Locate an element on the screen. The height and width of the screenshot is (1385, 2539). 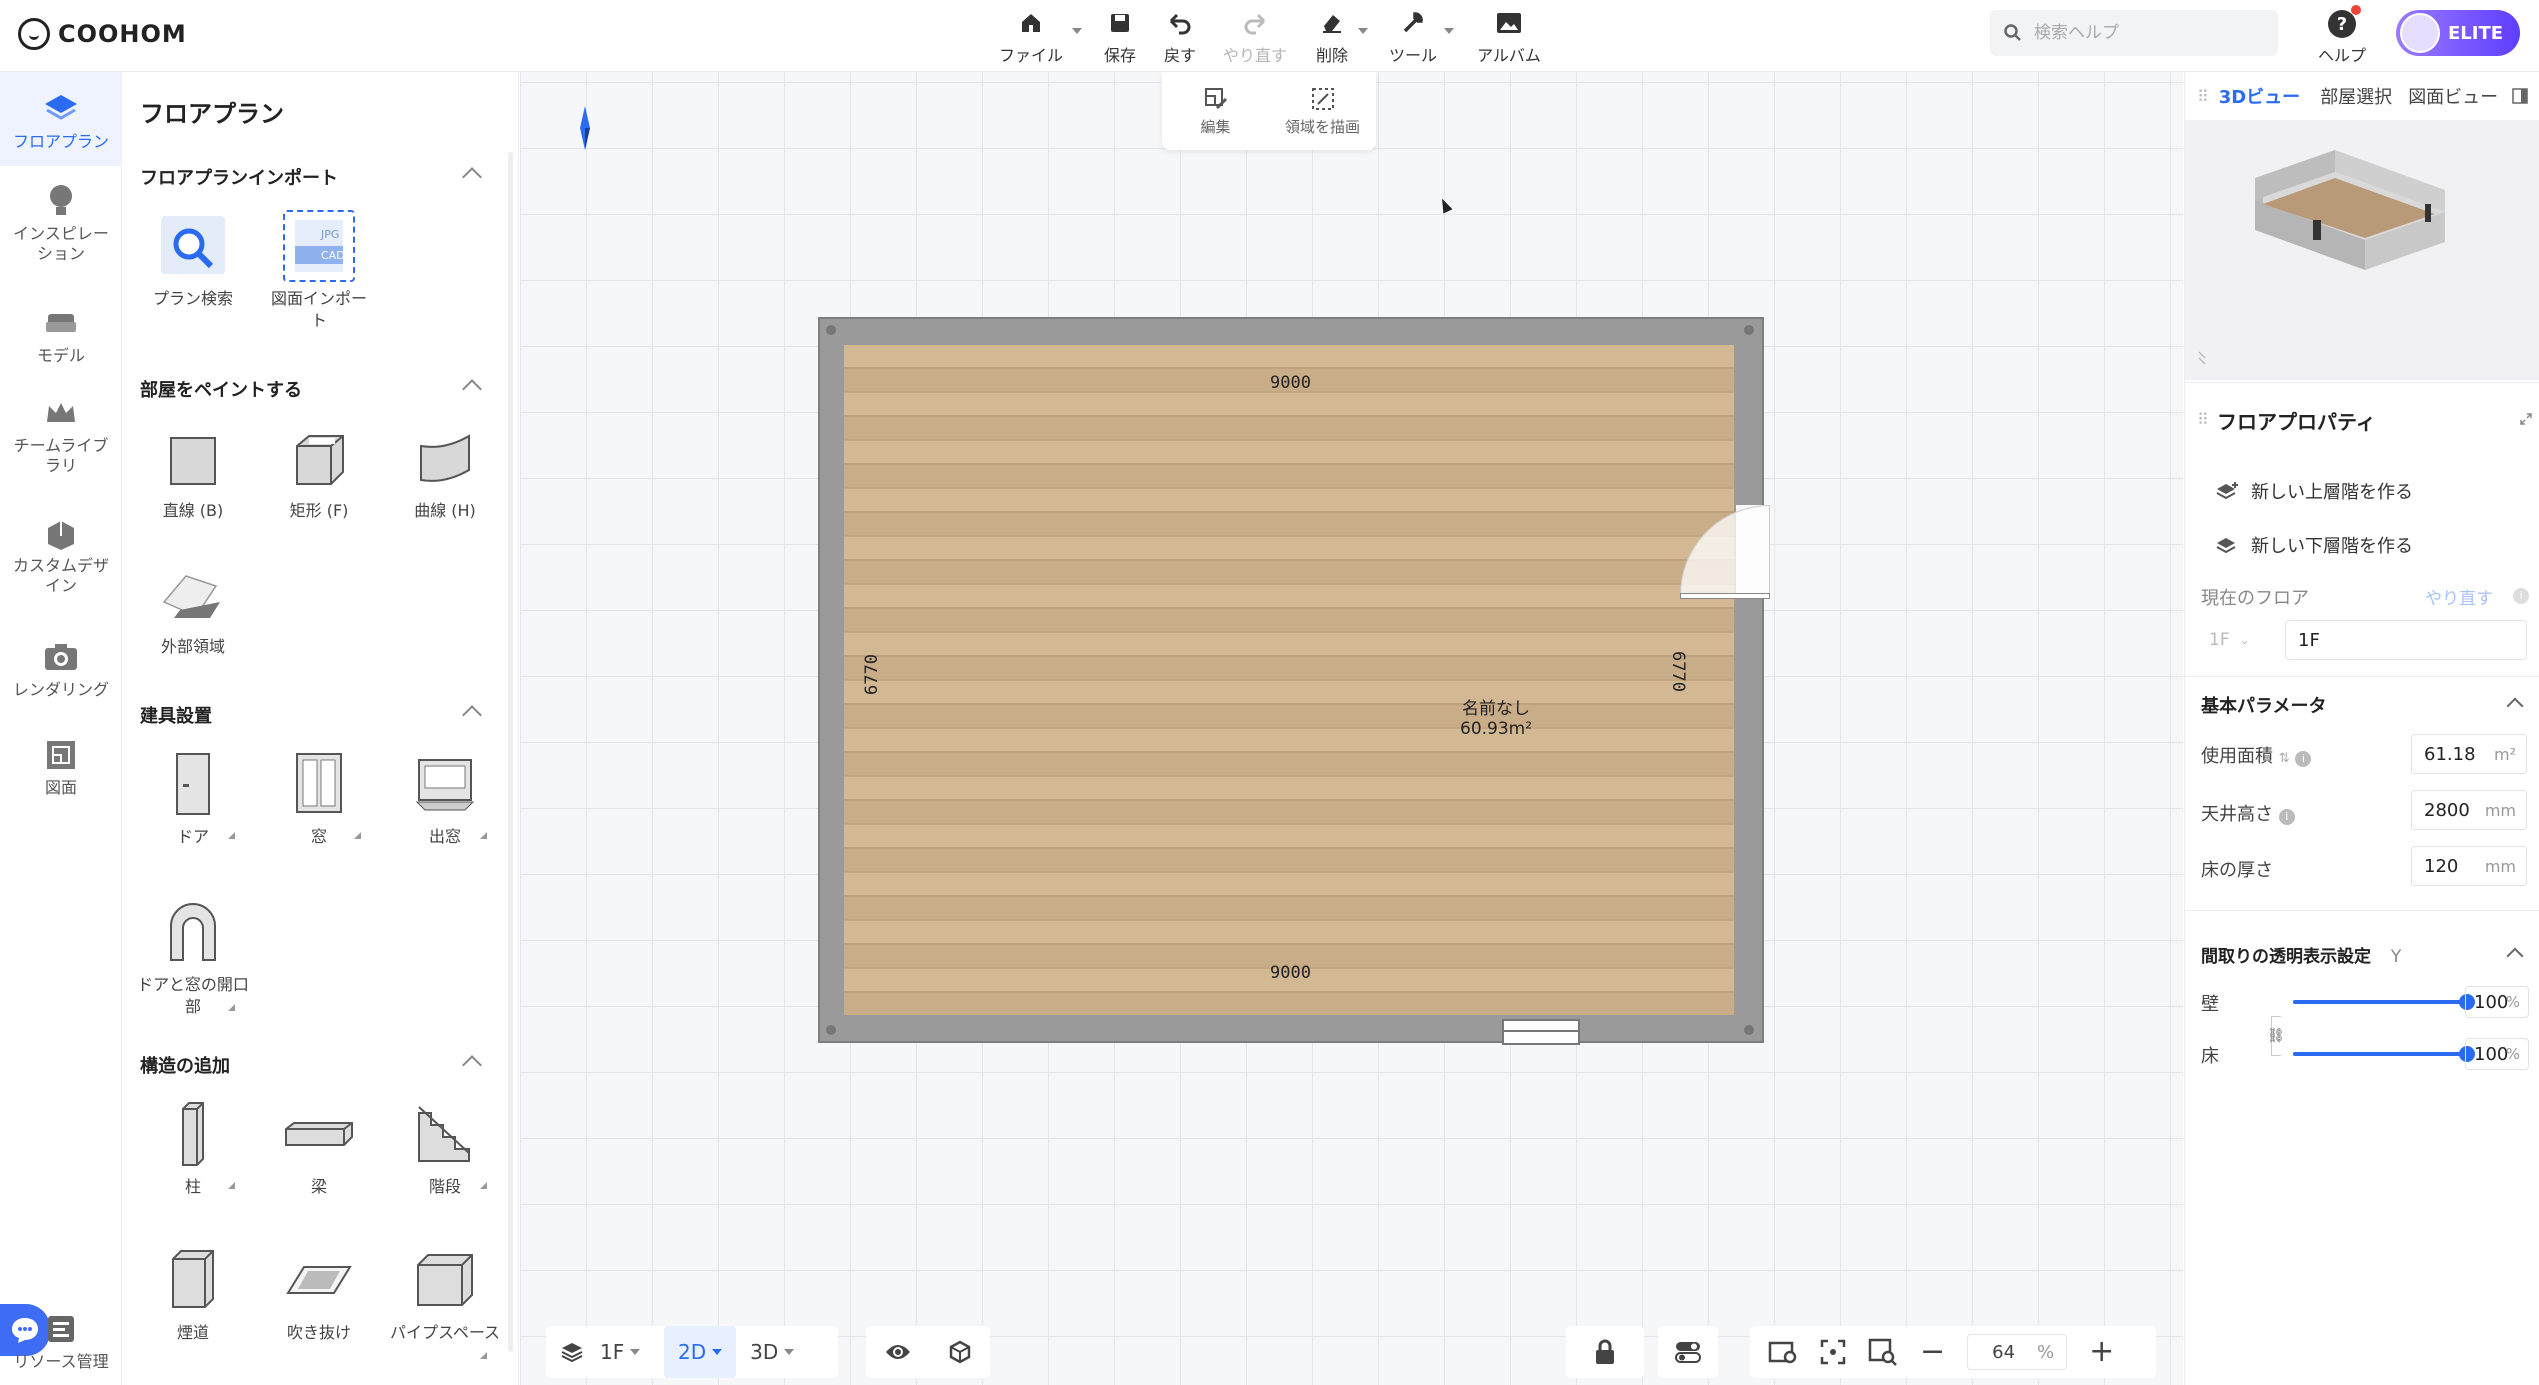
redo-button: やり直す is located at coordinates (1255, 35).